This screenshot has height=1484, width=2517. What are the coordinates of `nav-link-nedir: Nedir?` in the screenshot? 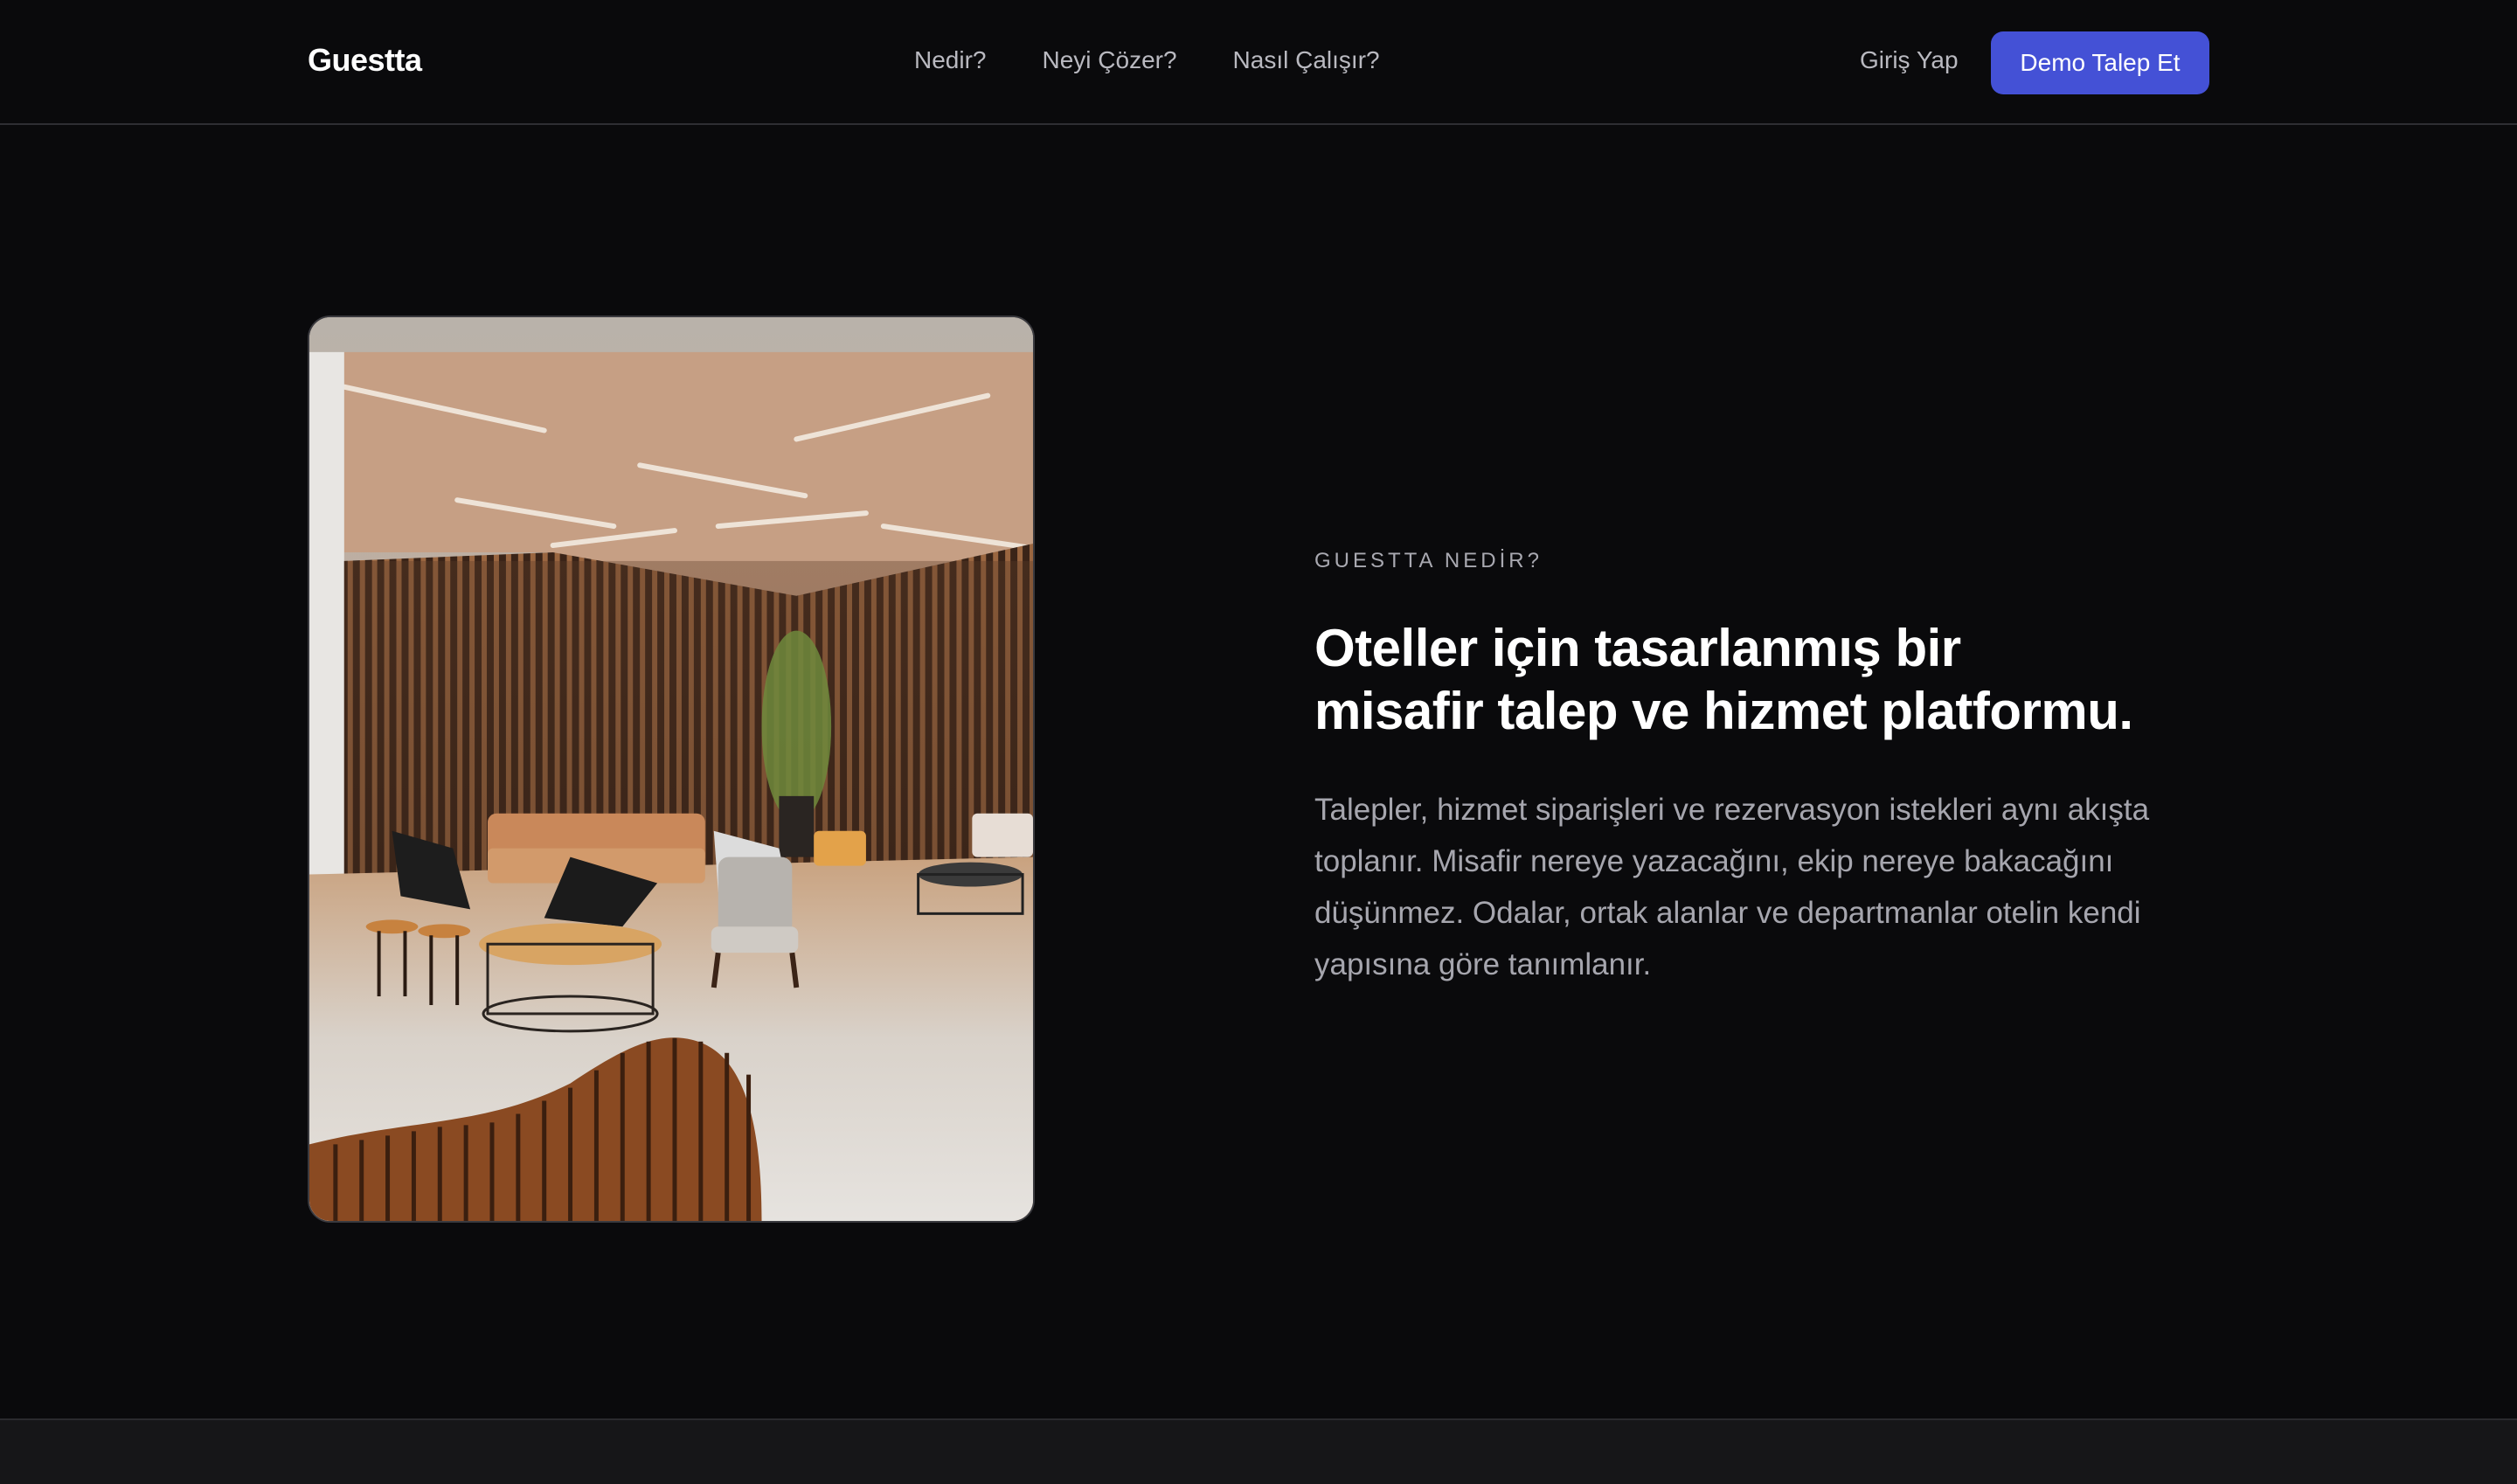 It's located at (950, 60).